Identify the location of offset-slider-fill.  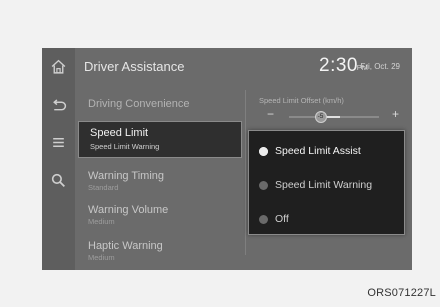
(333, 117).